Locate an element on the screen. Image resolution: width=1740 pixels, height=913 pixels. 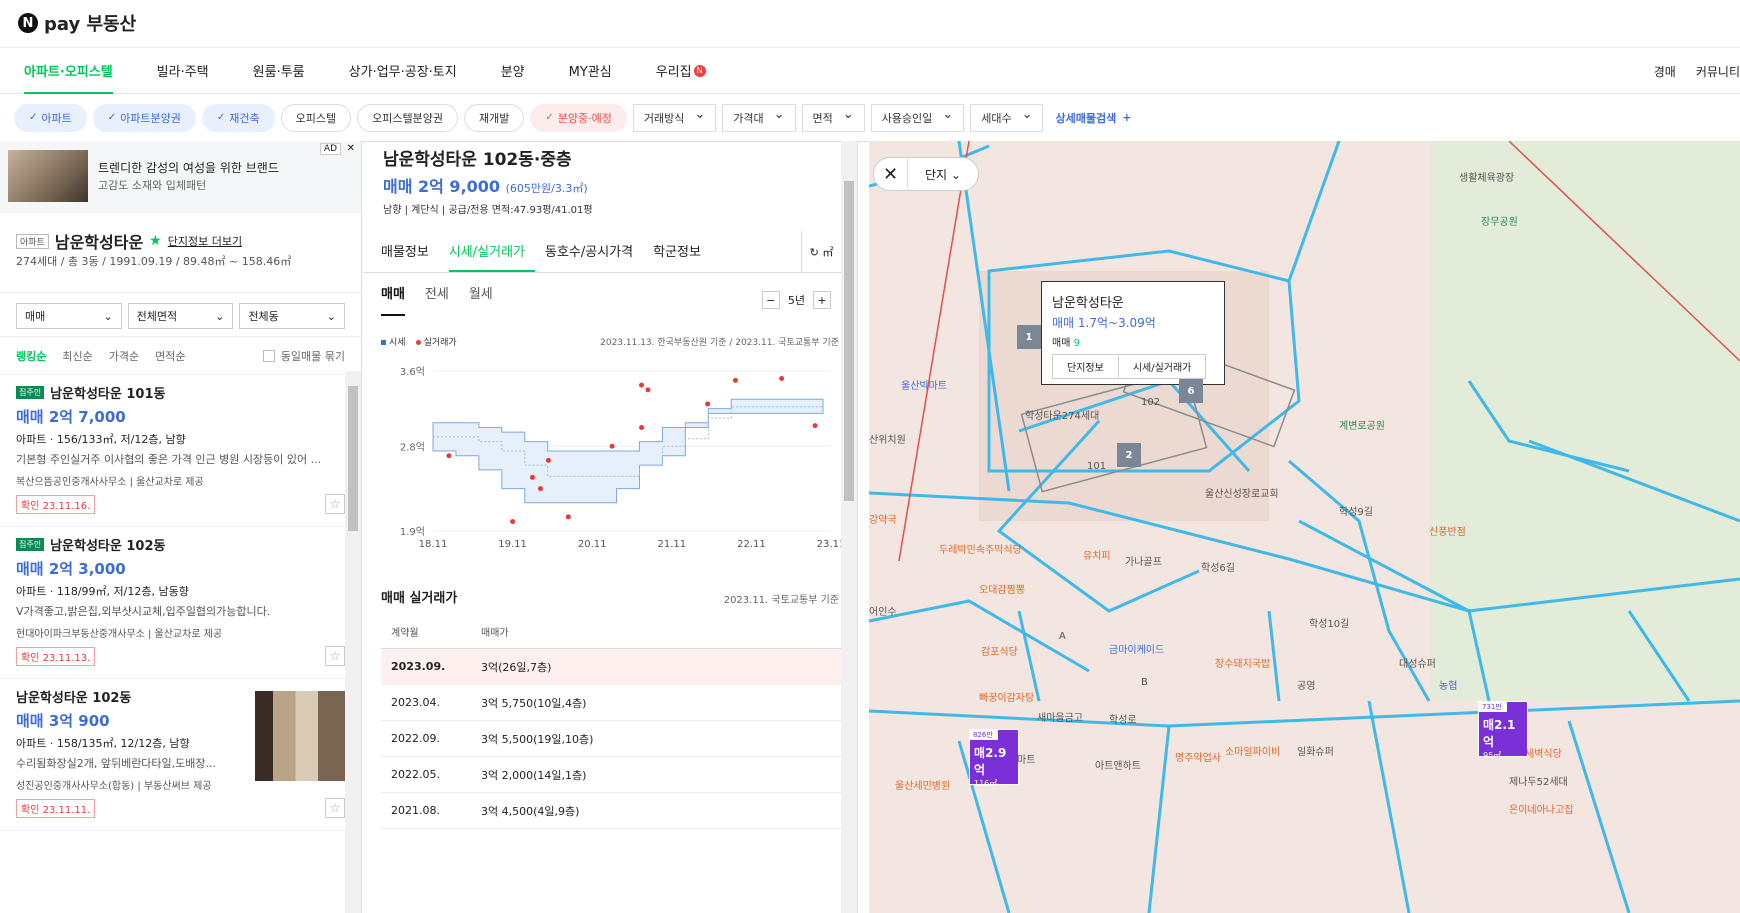
map-label: 어인수 is located at coordinates (883, 610).